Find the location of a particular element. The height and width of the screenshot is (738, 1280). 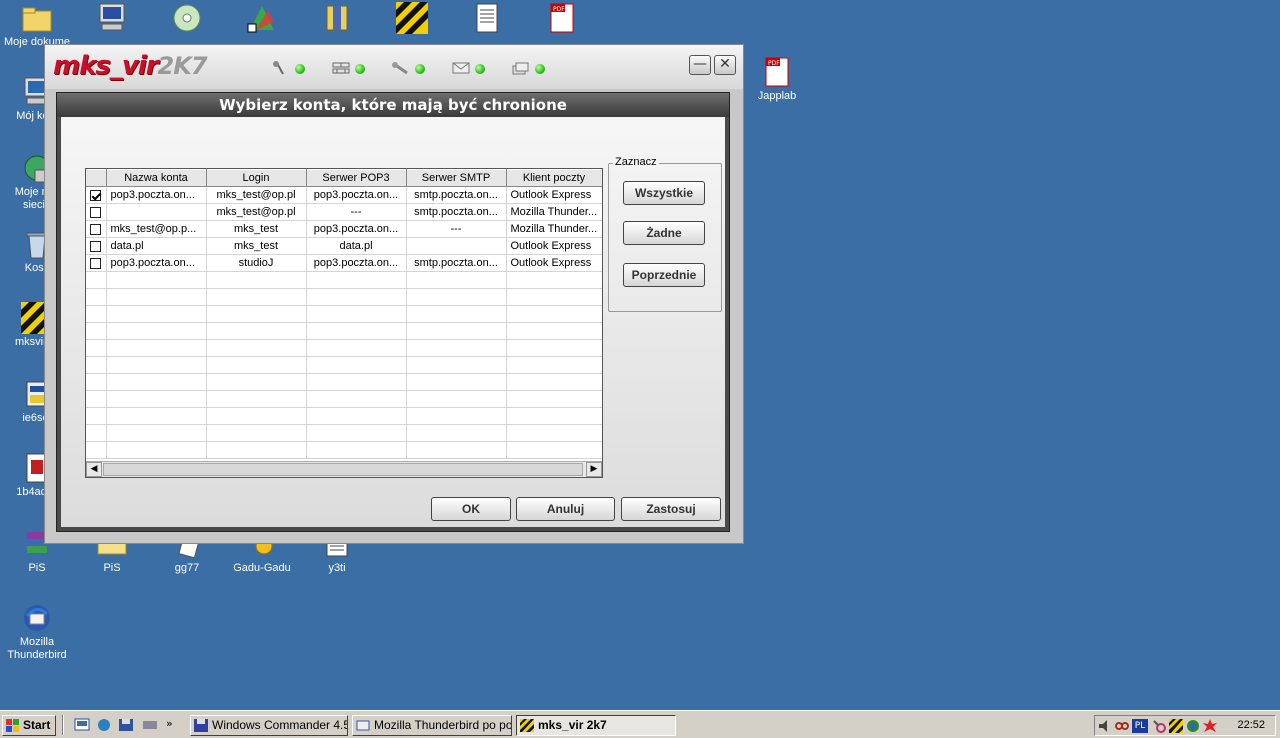

scroll-thumb is located at coordinates (343, 469).